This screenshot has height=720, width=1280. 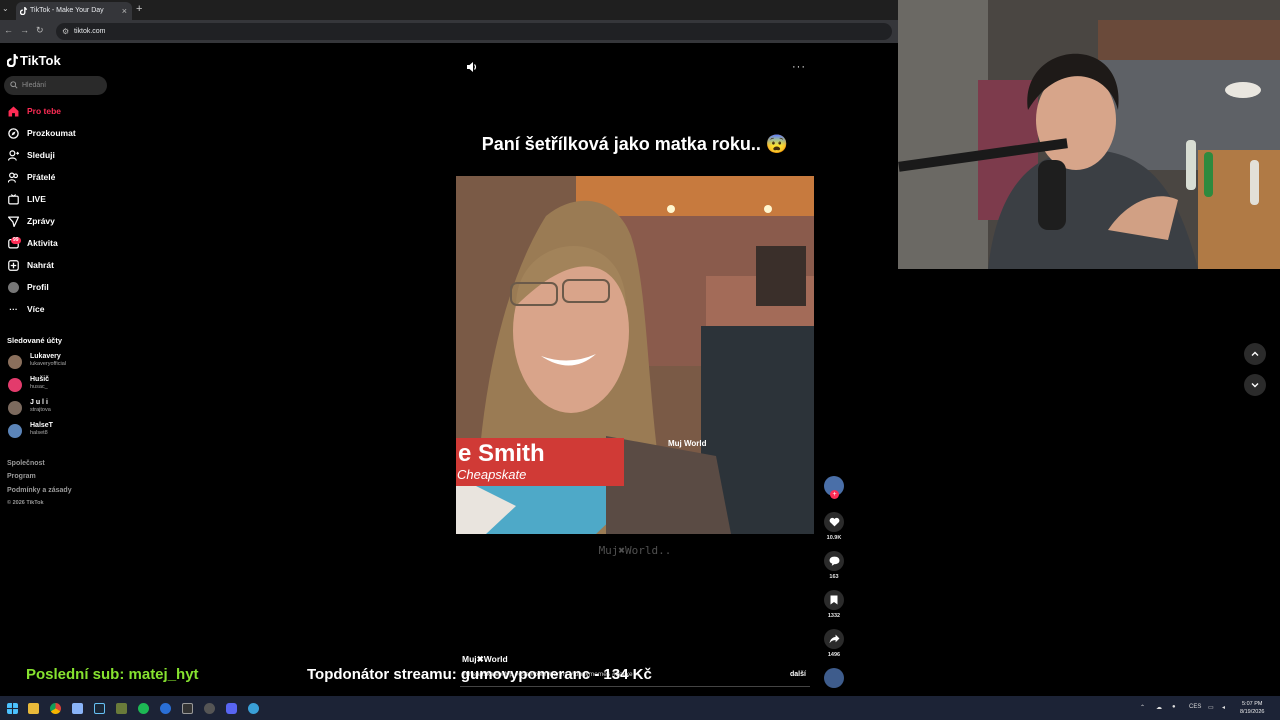 I want to click on volume-icon, so click(x=472, y=67).